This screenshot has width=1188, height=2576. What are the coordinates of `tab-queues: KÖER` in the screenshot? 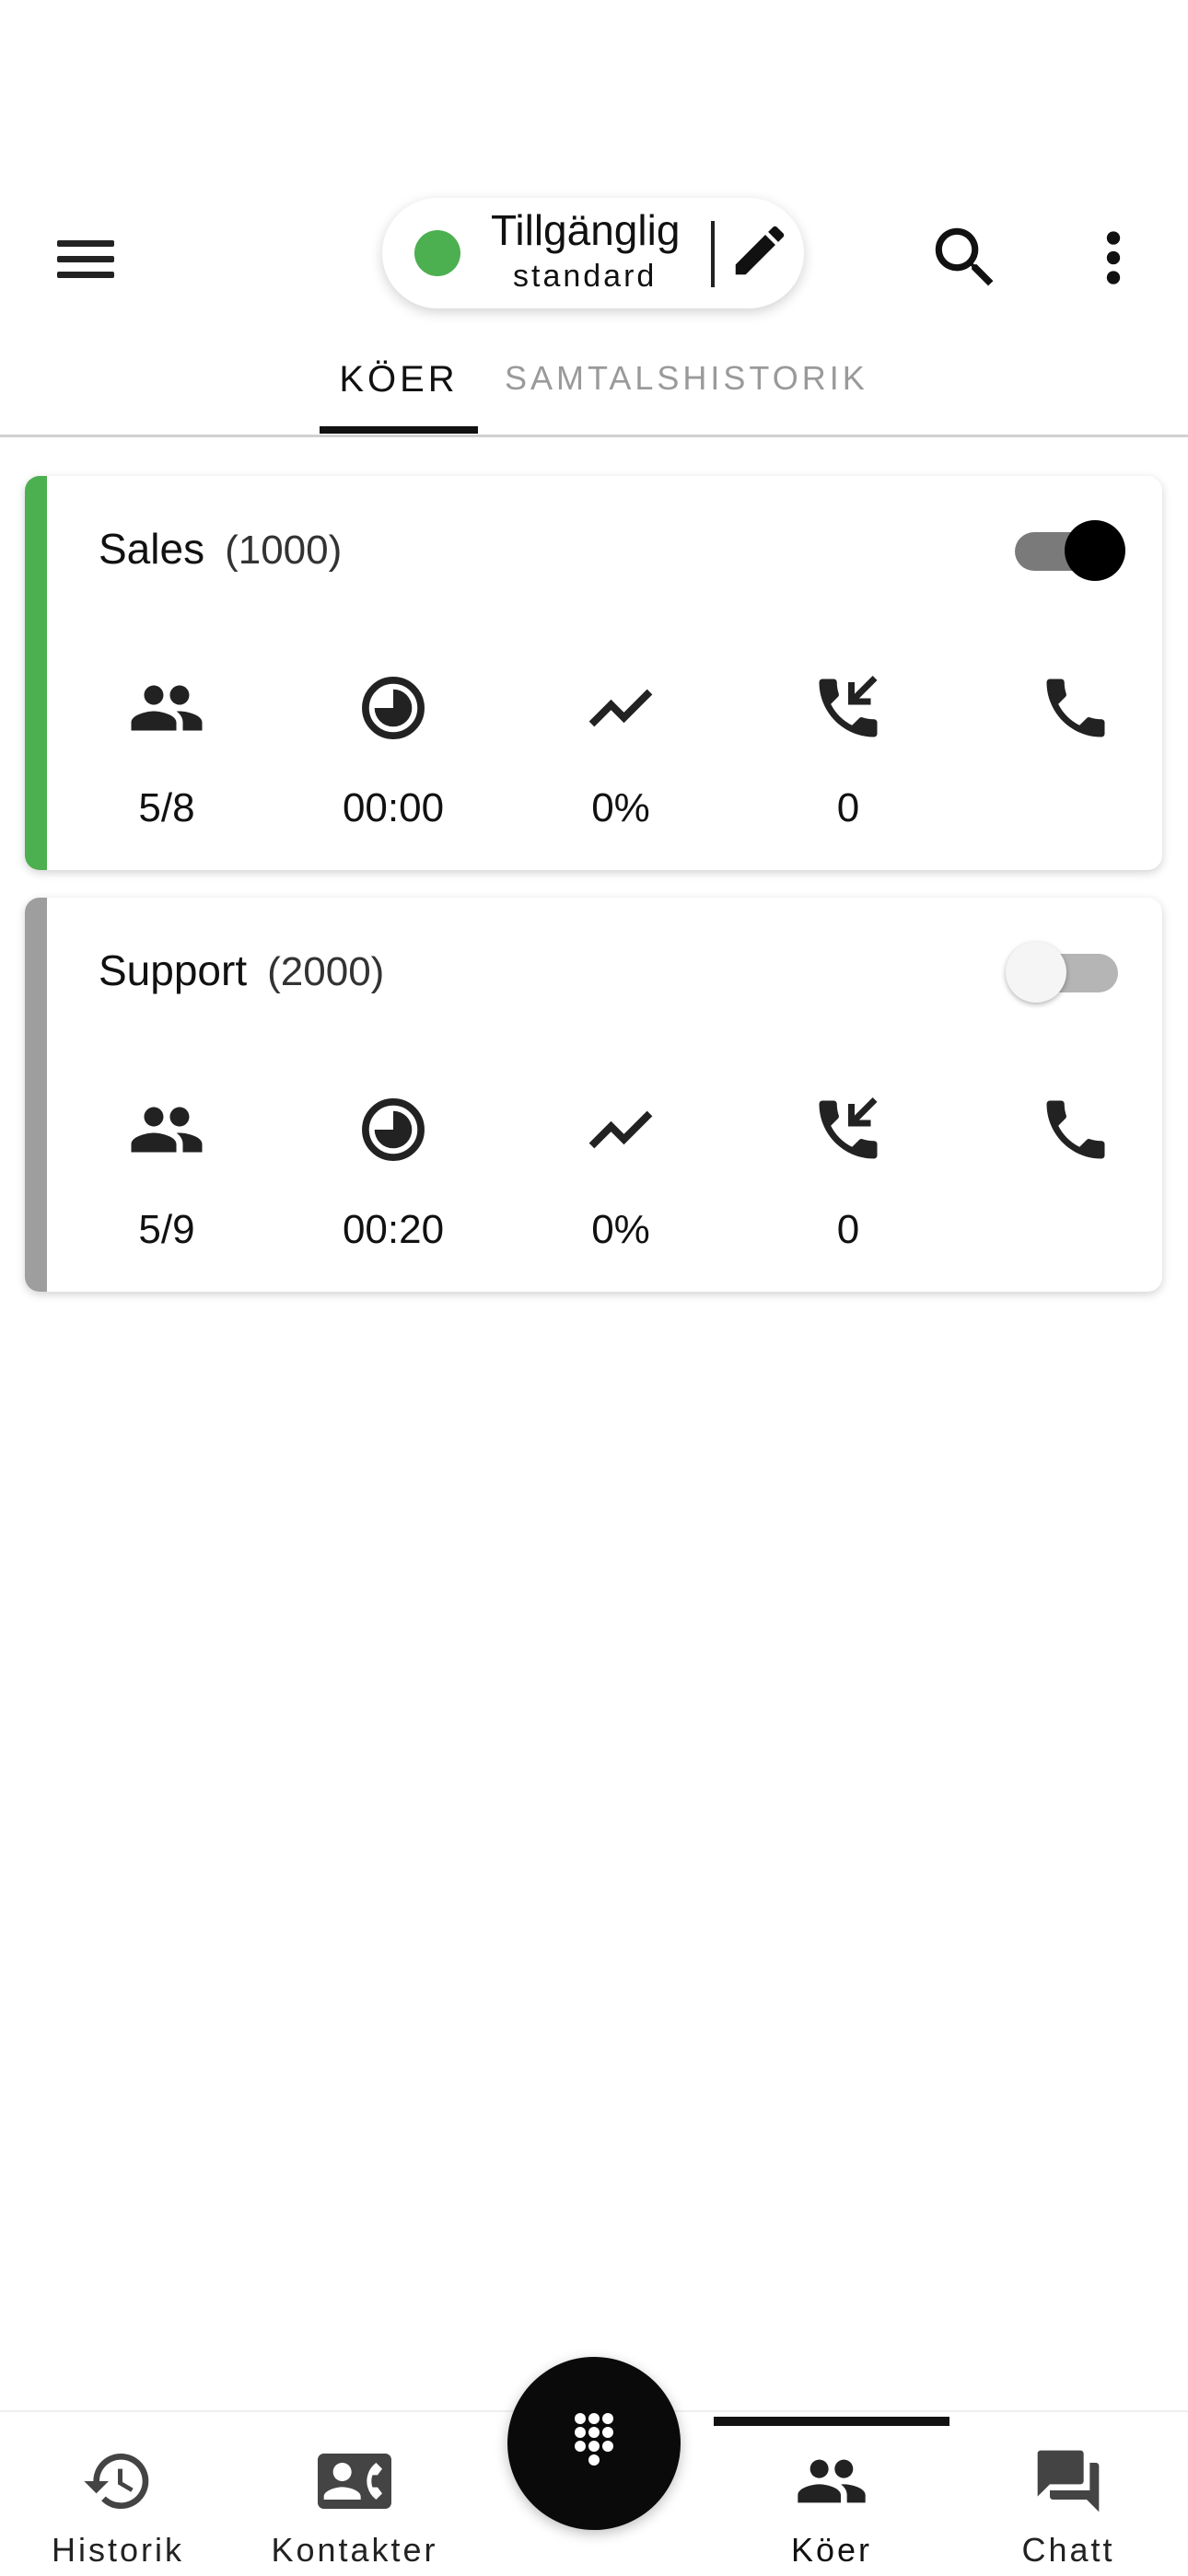 It's located at (399, 379).